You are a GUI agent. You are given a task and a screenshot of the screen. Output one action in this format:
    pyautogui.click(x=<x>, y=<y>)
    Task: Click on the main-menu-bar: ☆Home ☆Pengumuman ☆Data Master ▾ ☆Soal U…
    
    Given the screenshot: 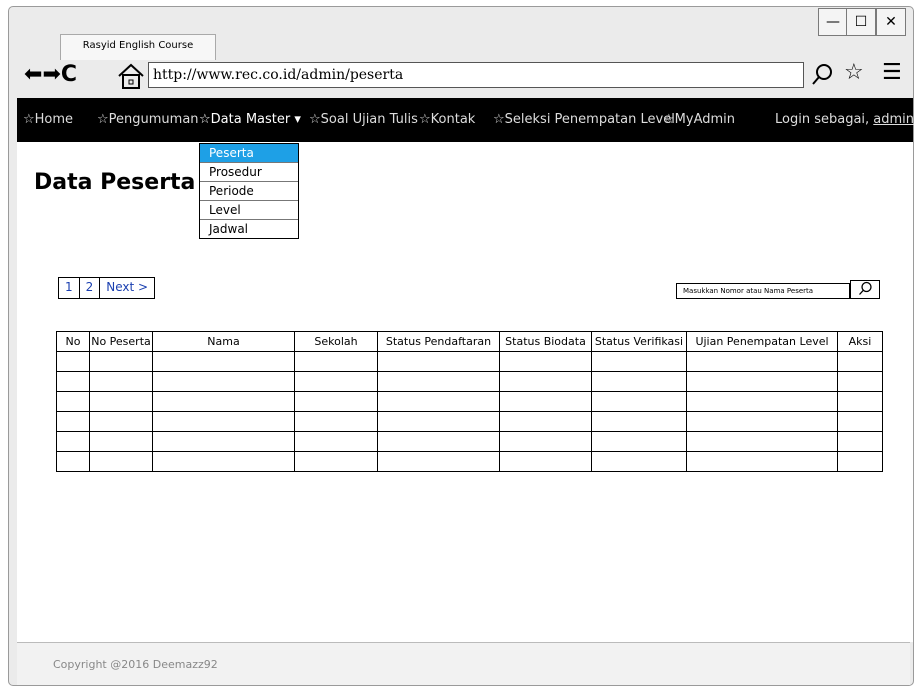 What is the action you would take?
    pyautogui.click(x=465, y=120)
    